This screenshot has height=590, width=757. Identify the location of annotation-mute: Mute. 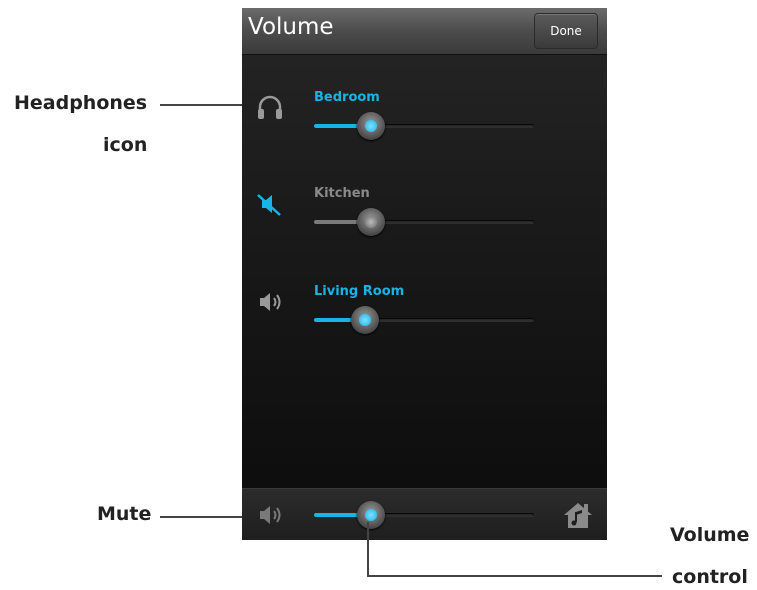
(124, 514).